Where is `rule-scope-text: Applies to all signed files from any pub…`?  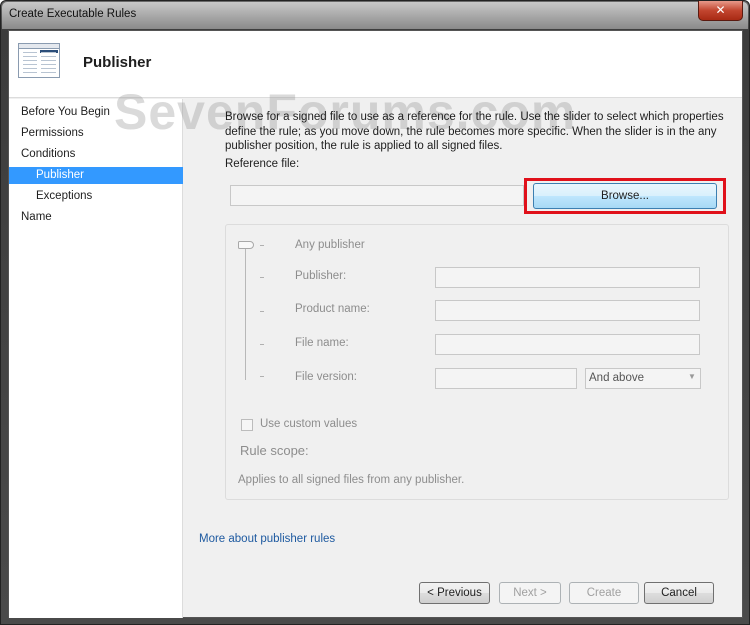 rule-scope-text: Applies to all signed files from any pub… is located at coordinates (351, 480).